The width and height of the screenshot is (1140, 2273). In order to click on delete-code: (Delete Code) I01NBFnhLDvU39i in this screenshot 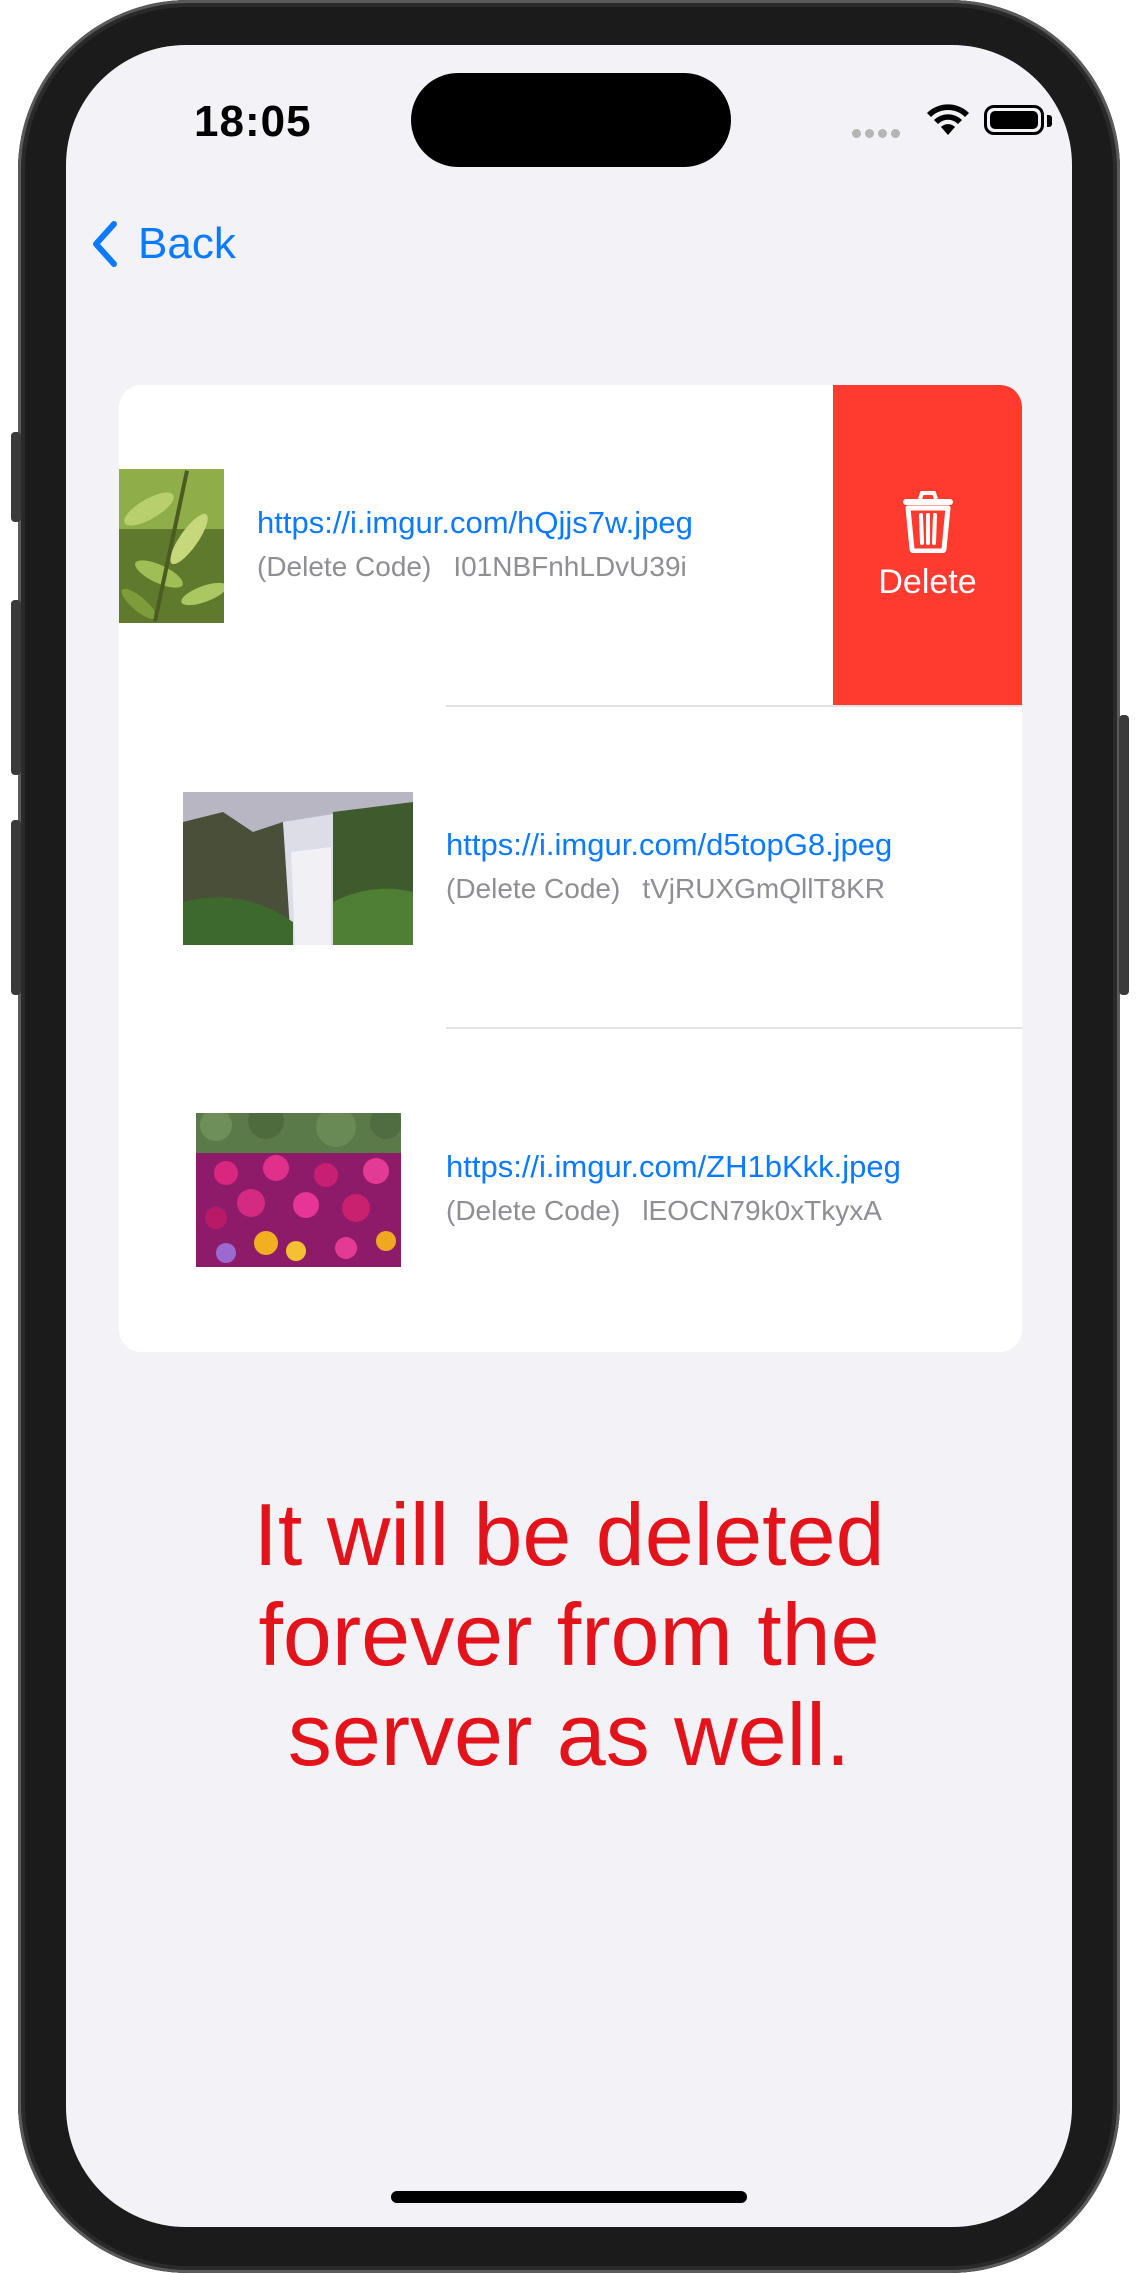, I will do `click(472, 567)`.